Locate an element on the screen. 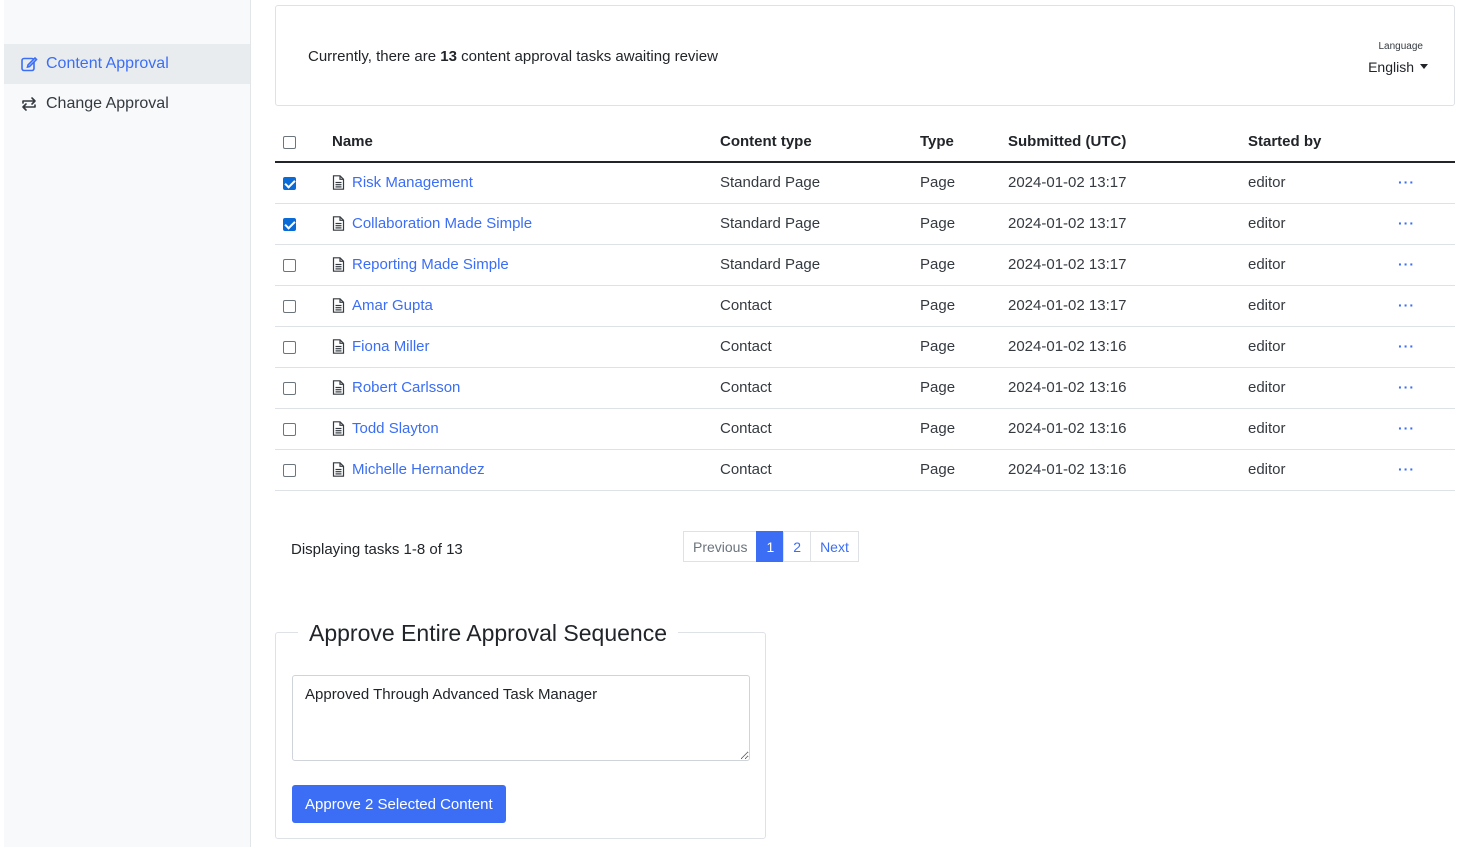 This screenshot has width=1472, height=847. pagination-page-2: 2 is located at coordinates (797, 546).